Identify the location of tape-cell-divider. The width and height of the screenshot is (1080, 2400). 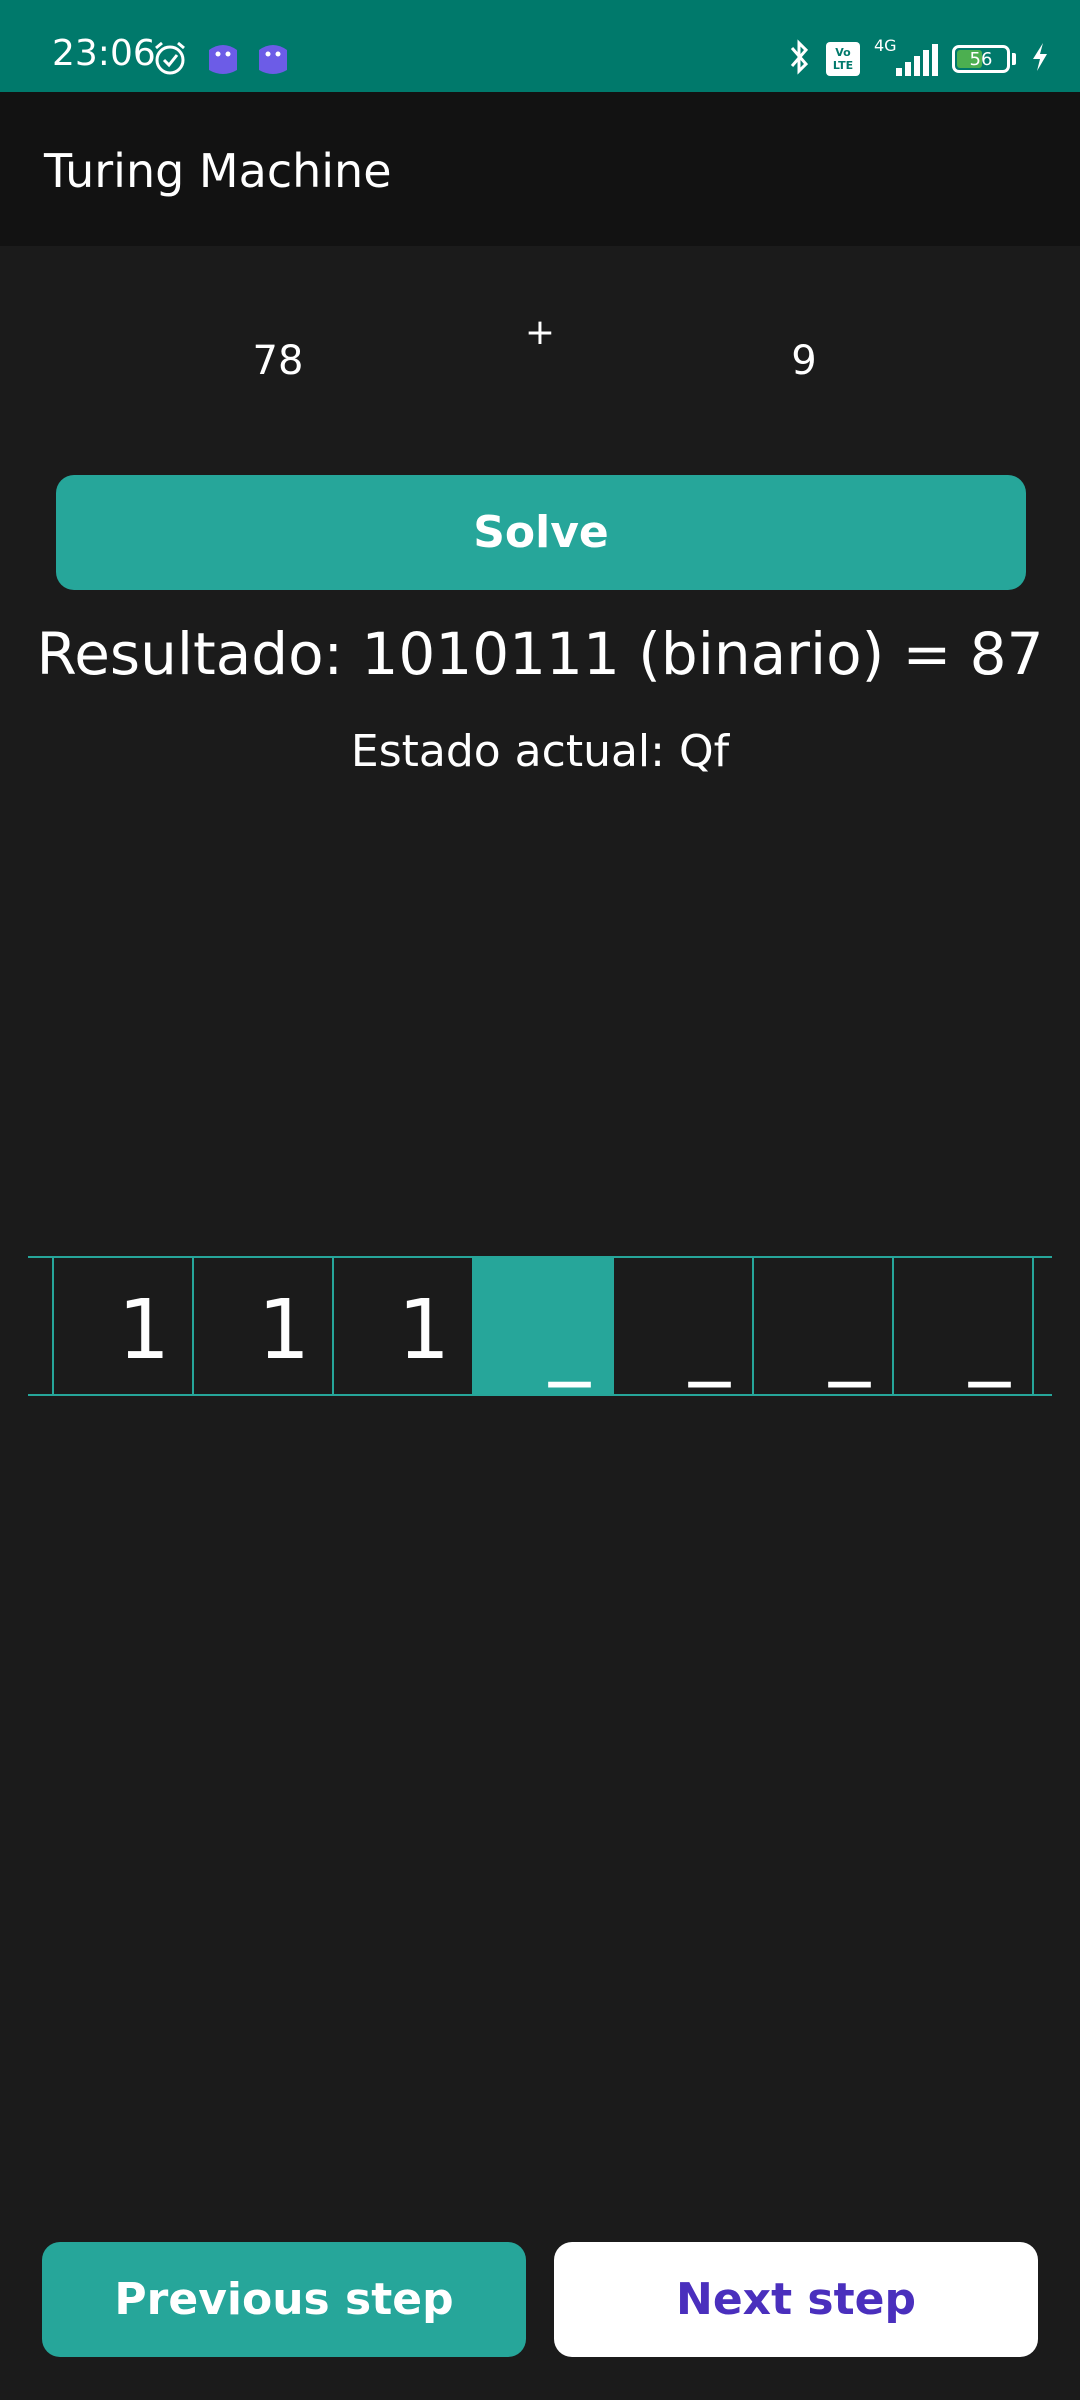
(1033, 1326).